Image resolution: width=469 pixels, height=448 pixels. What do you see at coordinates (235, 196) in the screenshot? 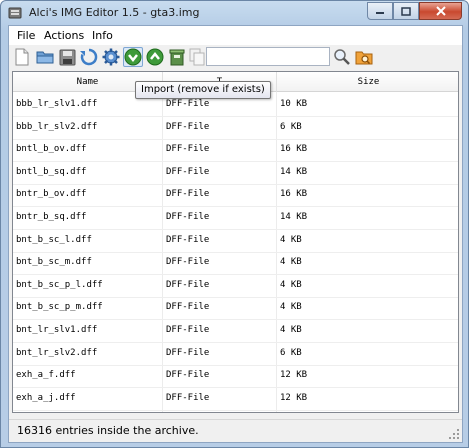
I see `table-row: bntr_b_ov.dff DFF-File 16 KB` at bounding box center [235, 196].